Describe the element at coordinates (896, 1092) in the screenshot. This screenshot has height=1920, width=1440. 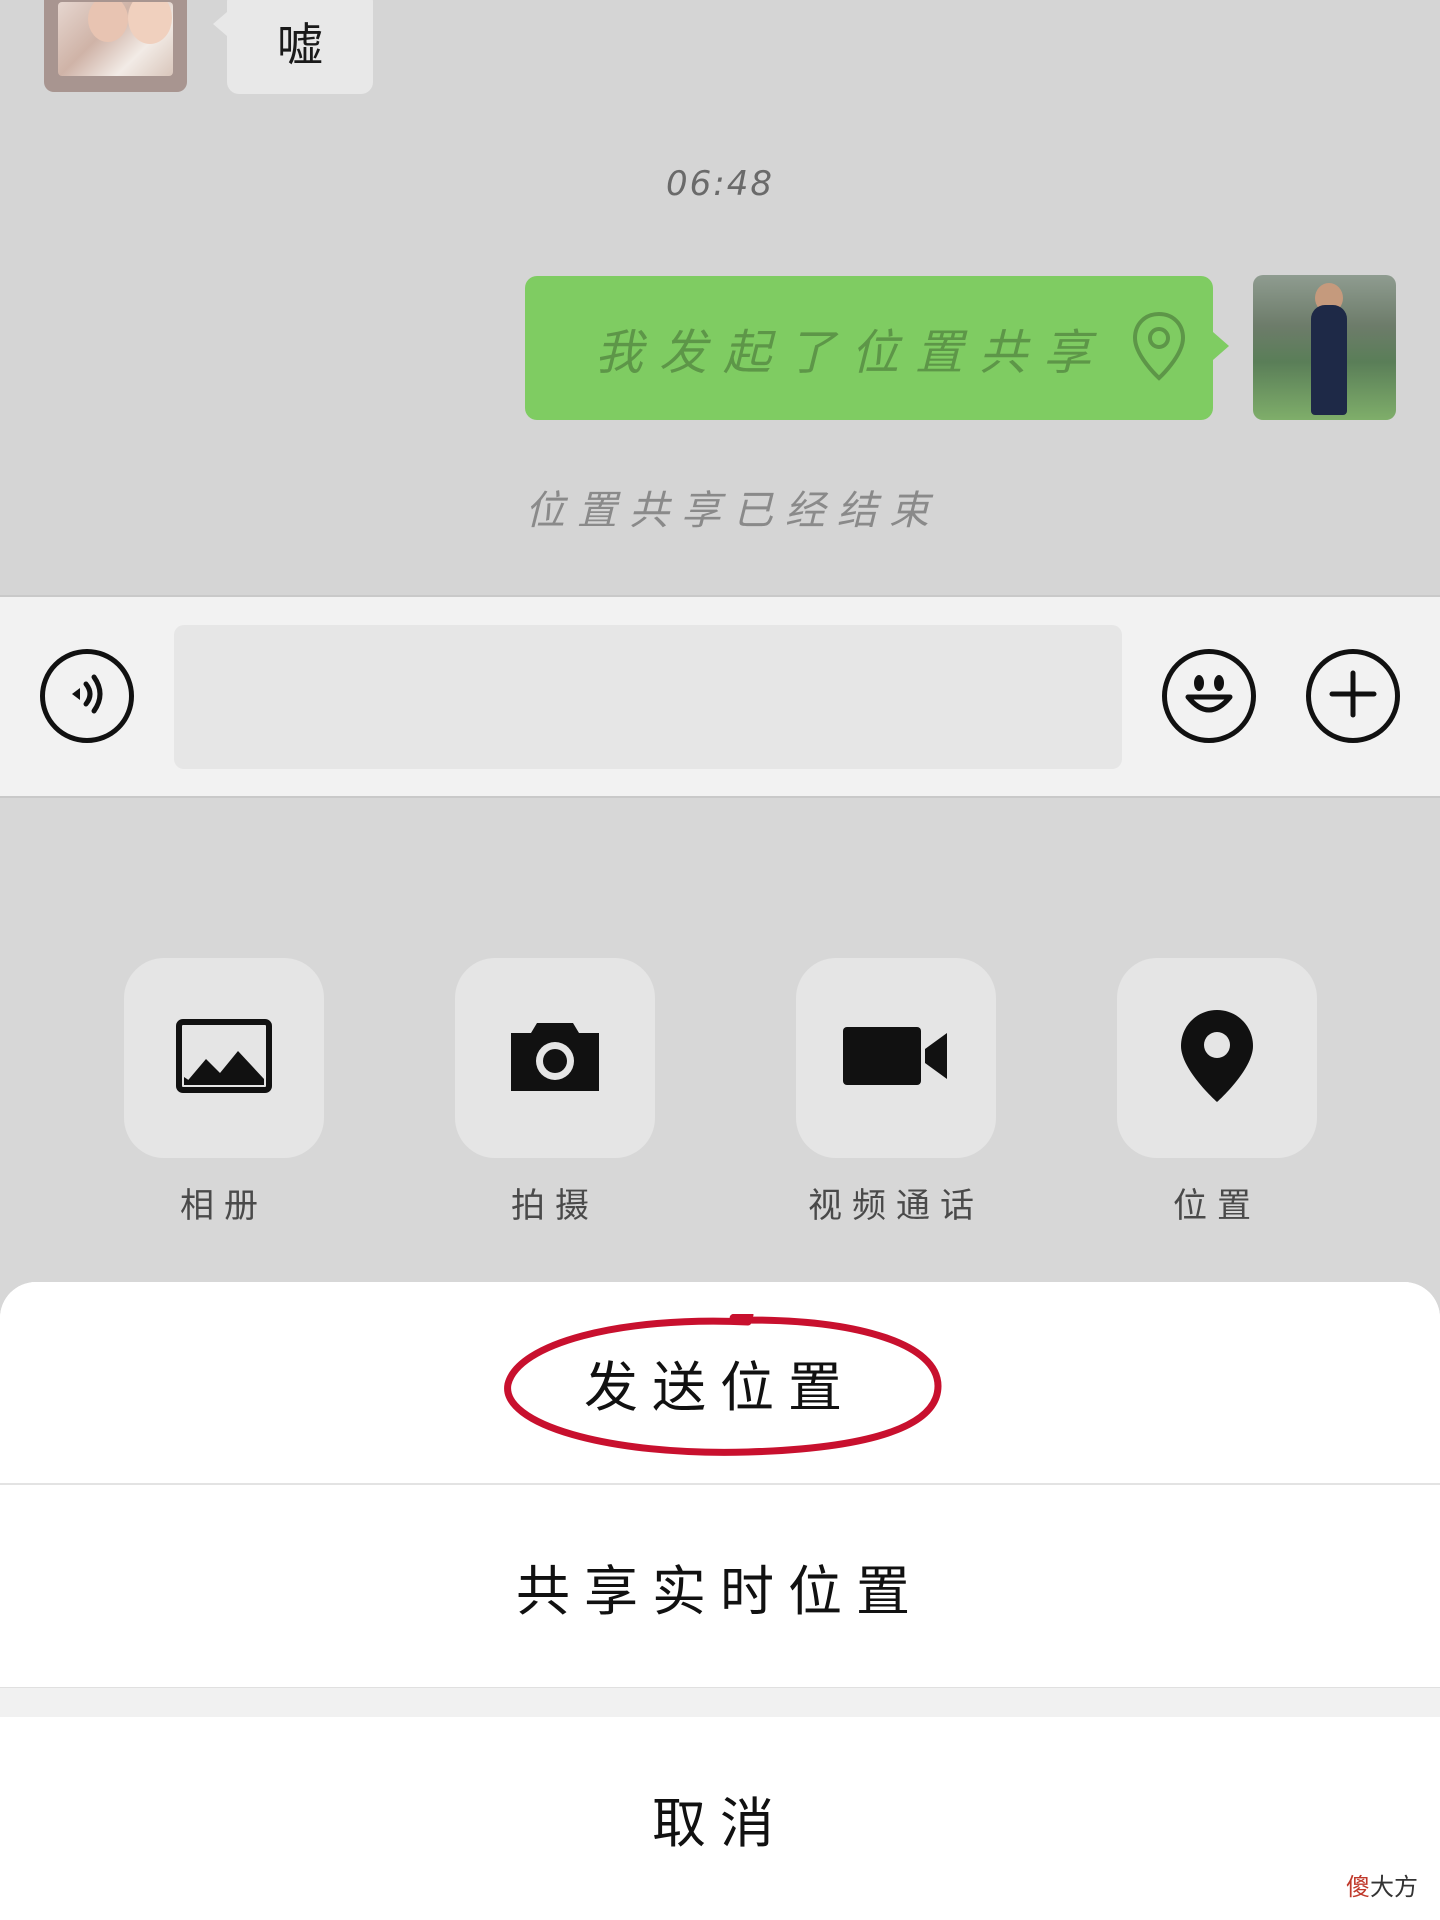
I see `feature-video-call: 视频通话` at that location.